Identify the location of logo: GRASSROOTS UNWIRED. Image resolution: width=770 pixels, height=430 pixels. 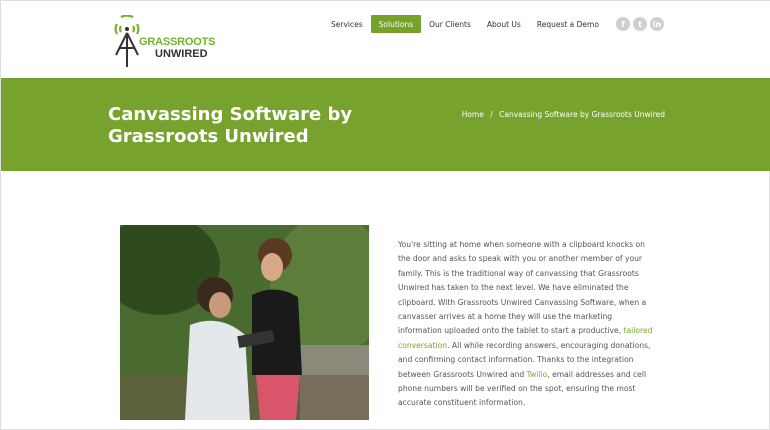
(163, 40).